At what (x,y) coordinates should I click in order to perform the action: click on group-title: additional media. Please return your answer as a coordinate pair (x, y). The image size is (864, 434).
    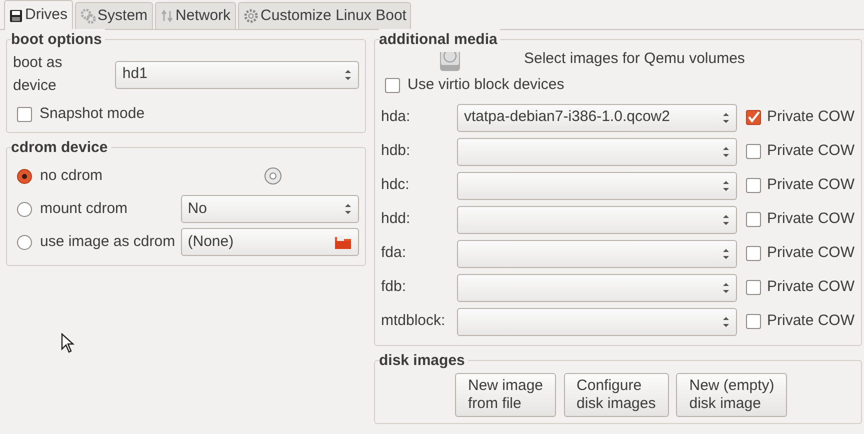
    Looking at the image, I should click on (439, 40).